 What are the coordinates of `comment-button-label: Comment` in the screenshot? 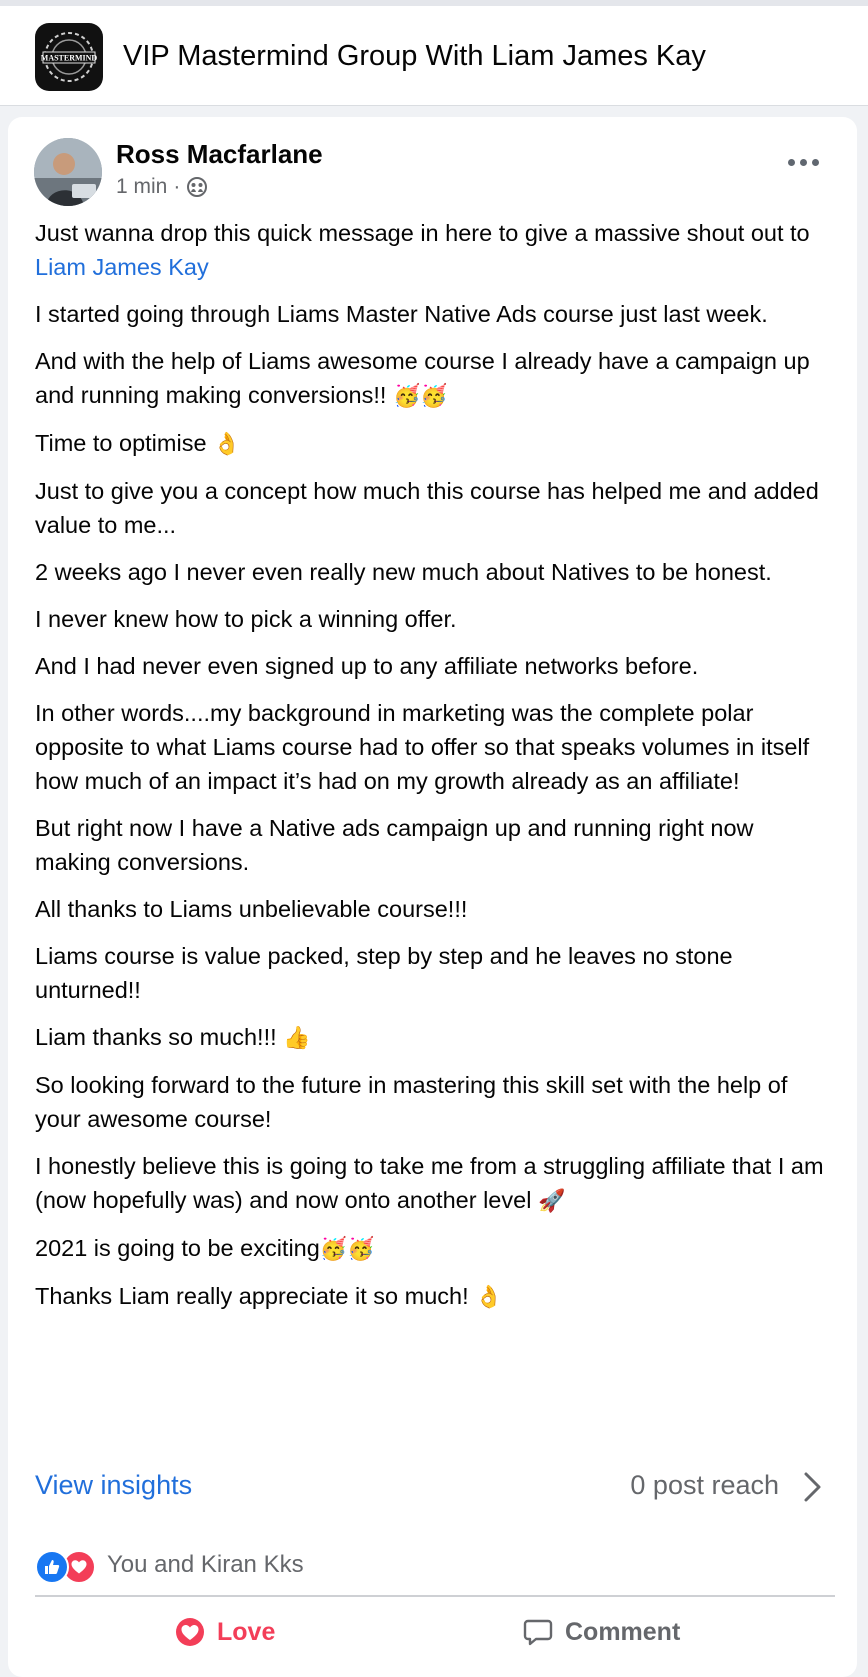 It's located at (623, 1631).